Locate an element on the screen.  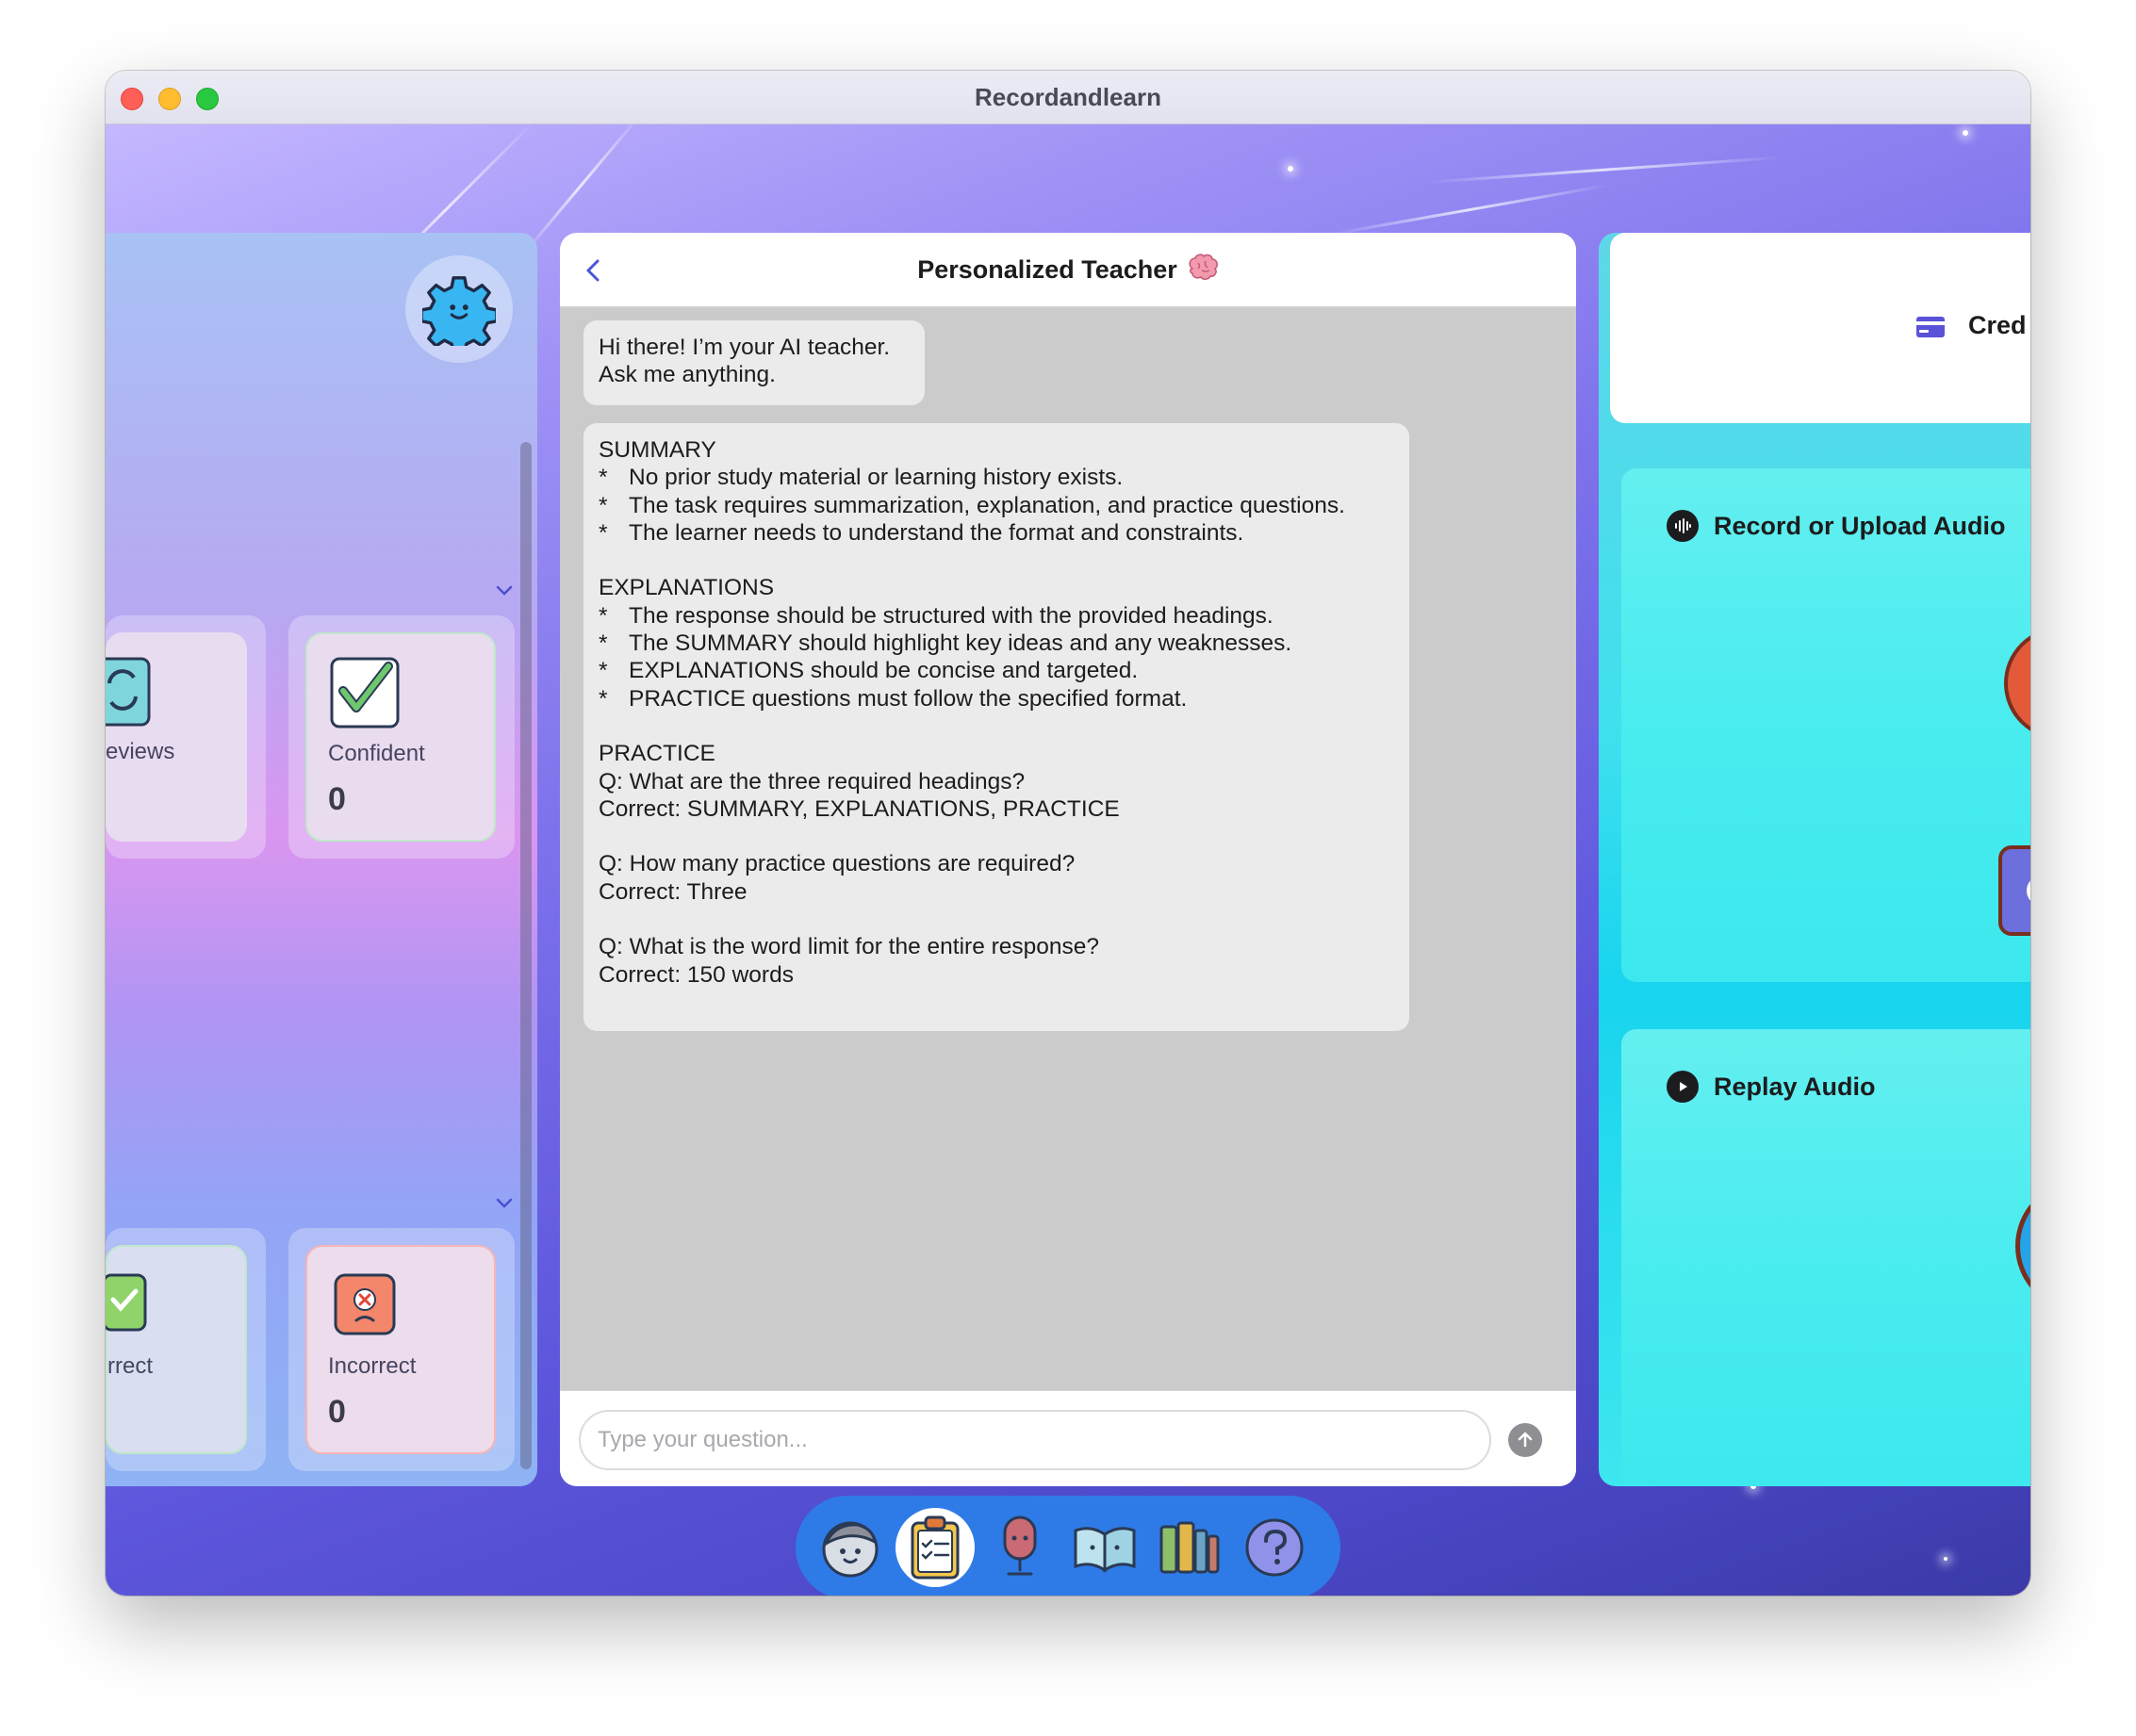
minimize-window-button is located at coordinates (170, 99).